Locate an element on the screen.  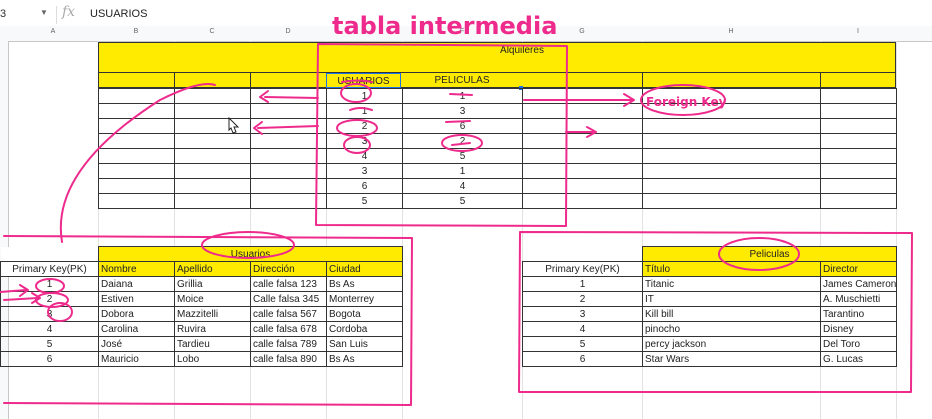
divider is located at coordinates (250, 80).